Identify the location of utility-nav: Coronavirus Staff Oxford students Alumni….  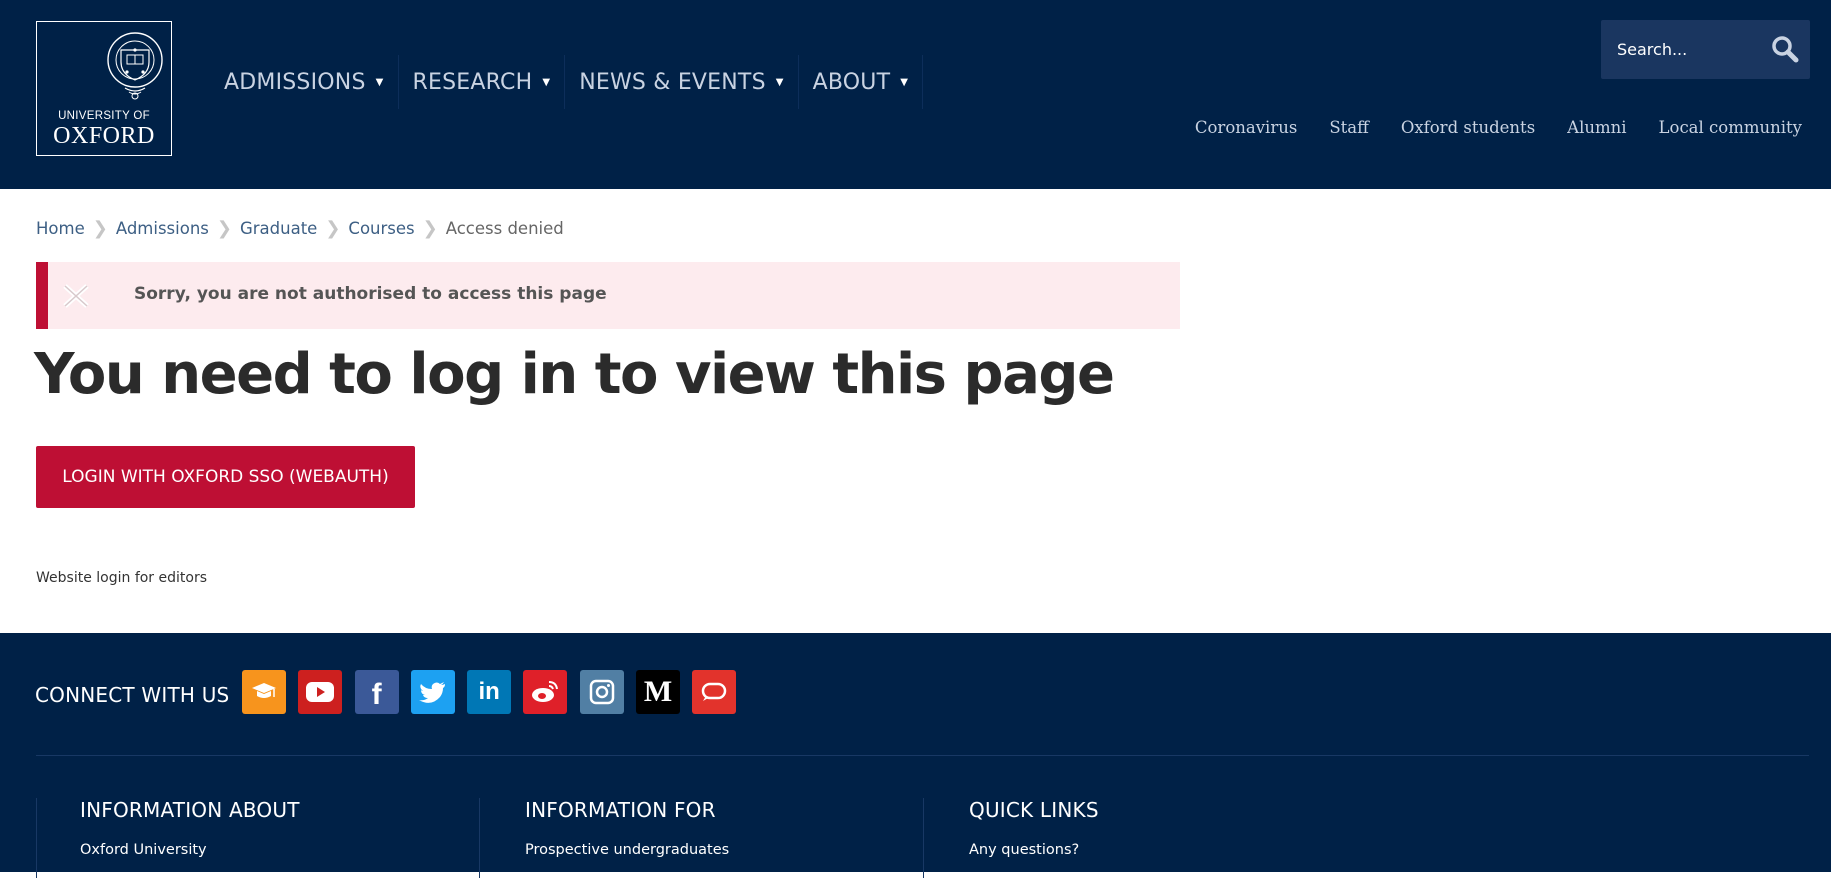
(1482, 127).